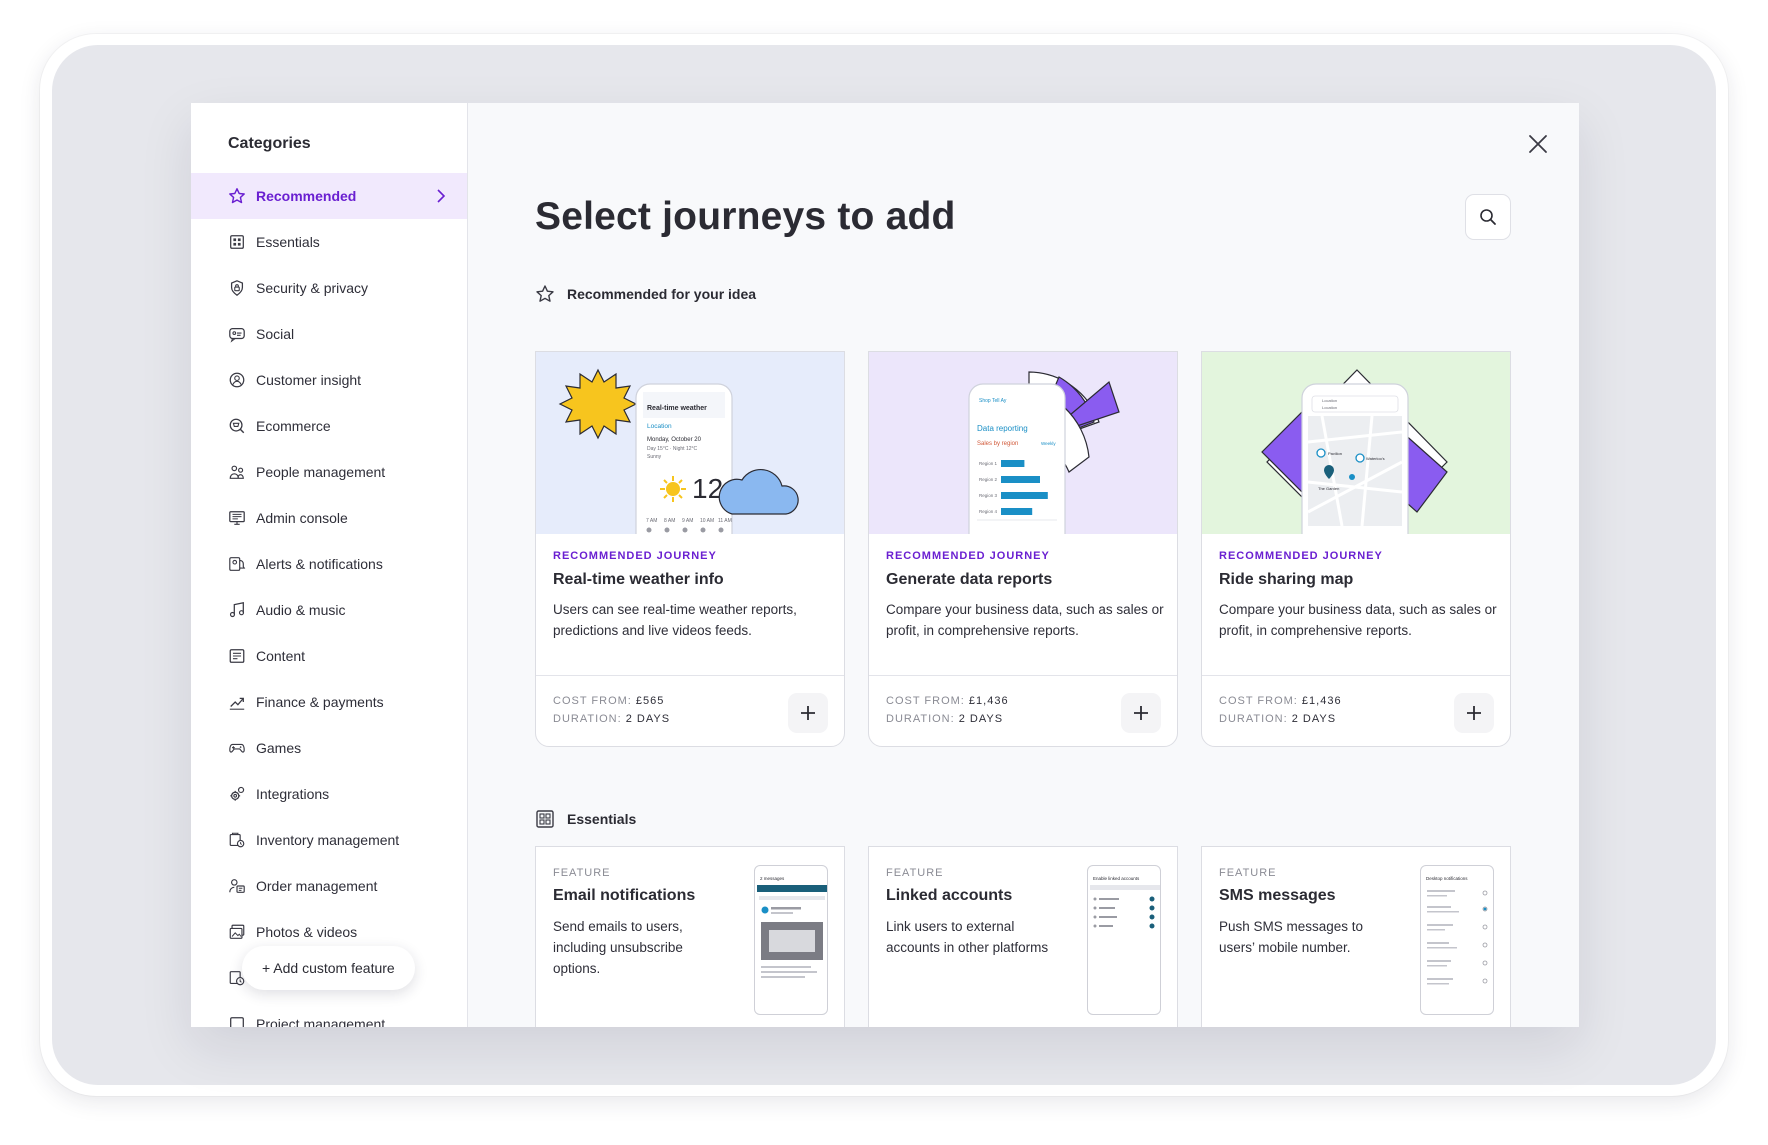 The width and height of the screenshot is (1768, 1145). Describe the element at coordinates (279, 748) in the screenshot. I see `sidebar-item-label: Games` at that location.